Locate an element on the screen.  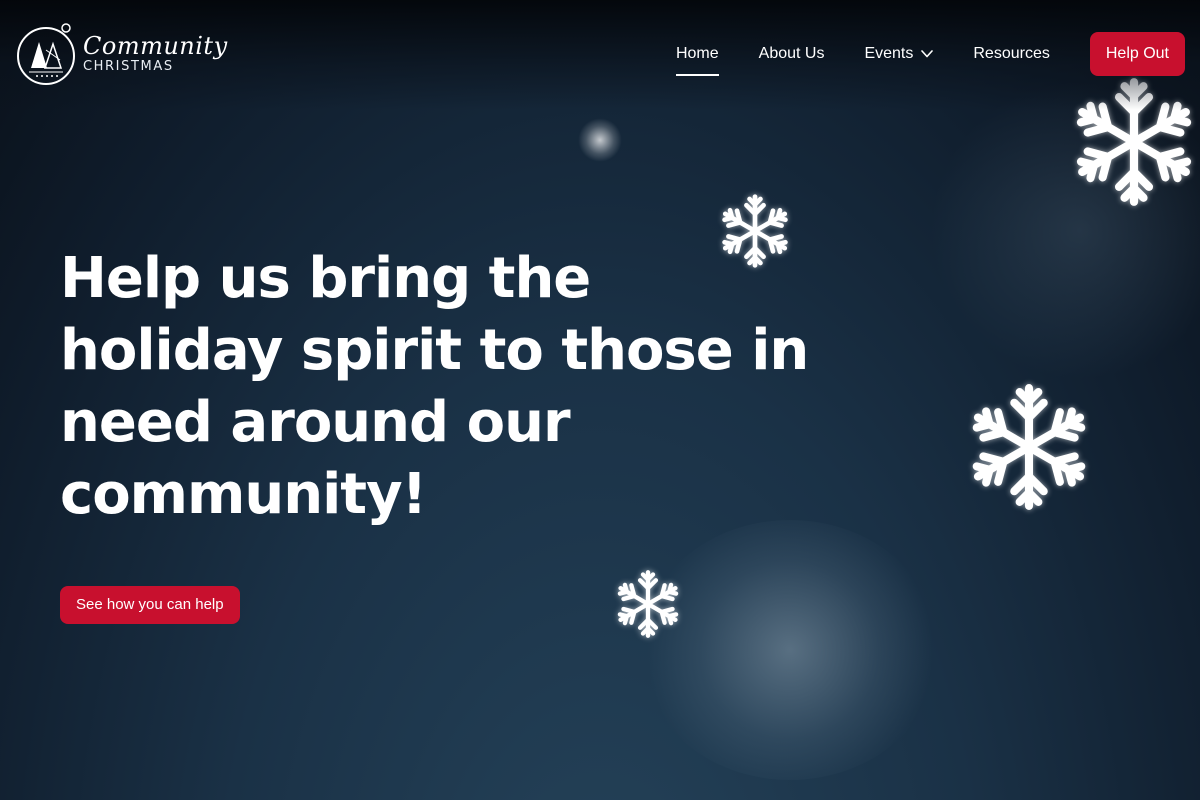
nav-item-label: Home is located at coordinates (697, 53).